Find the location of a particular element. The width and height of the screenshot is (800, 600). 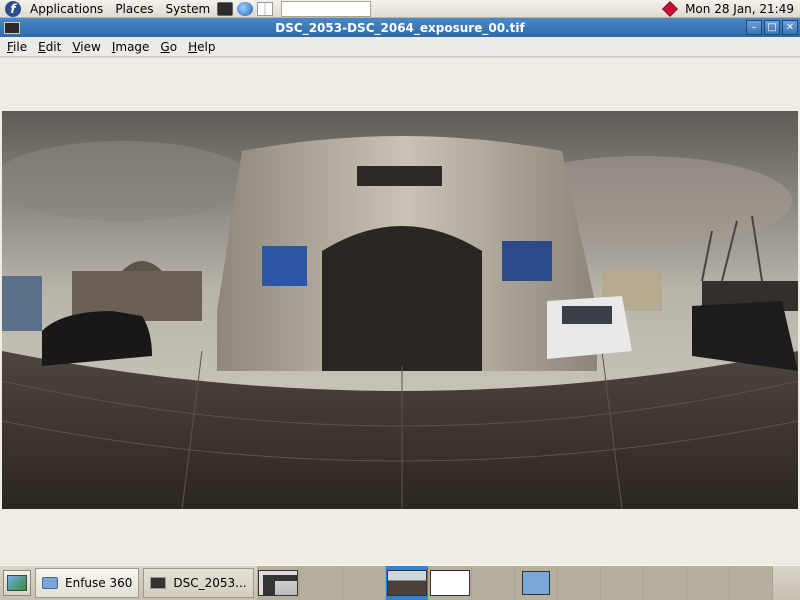

window-titlebar: DSC_2053-DSC_2064_exposure_00.tif – □ ✕ is located at coordinates (400, 27).